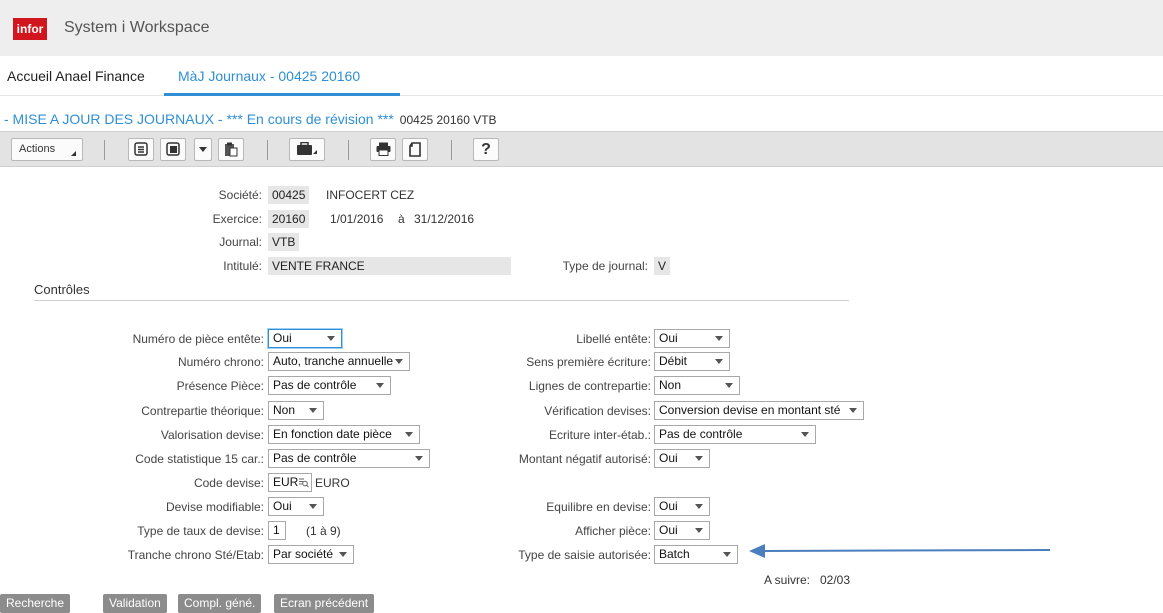  I want to click on tab-maj-journaux: MàJ Journaux - 00425 20160, so click(269, 76).